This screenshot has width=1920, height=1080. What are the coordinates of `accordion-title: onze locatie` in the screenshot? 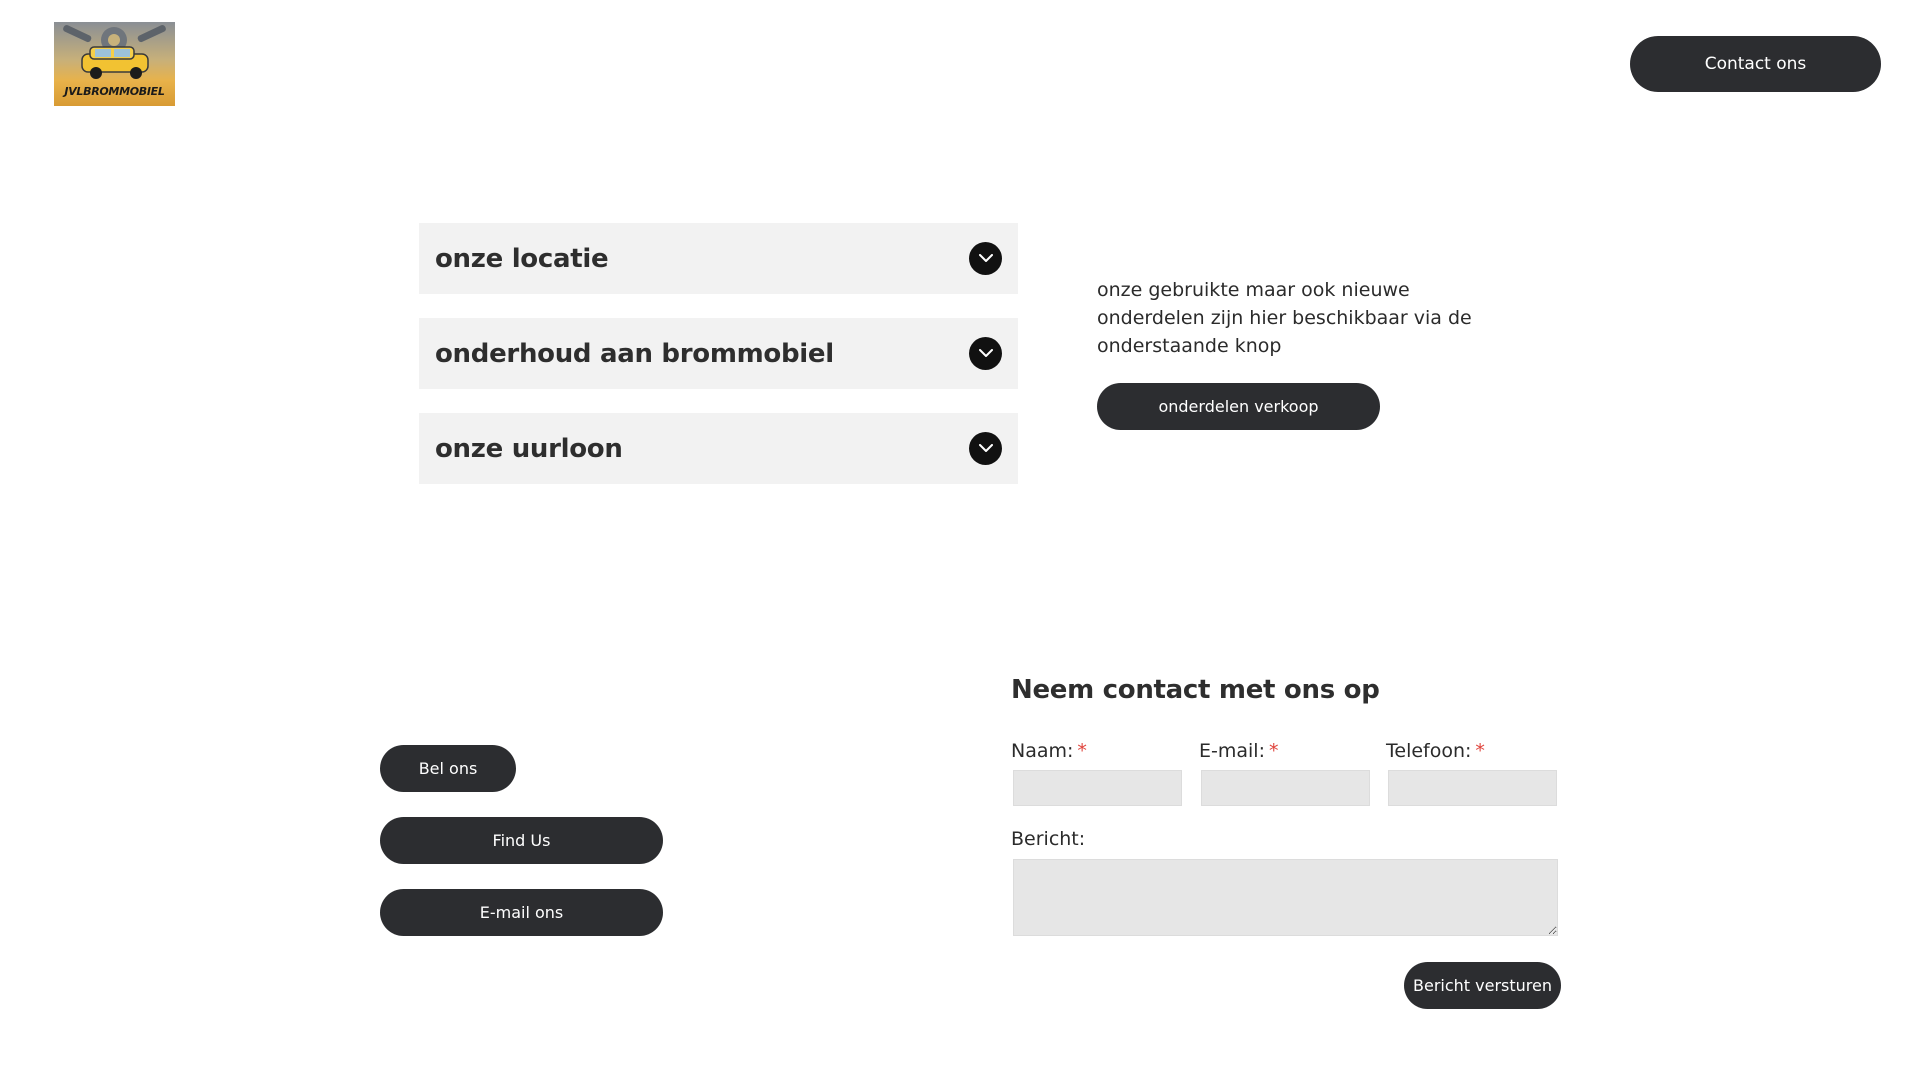 It's located at (522, 258).